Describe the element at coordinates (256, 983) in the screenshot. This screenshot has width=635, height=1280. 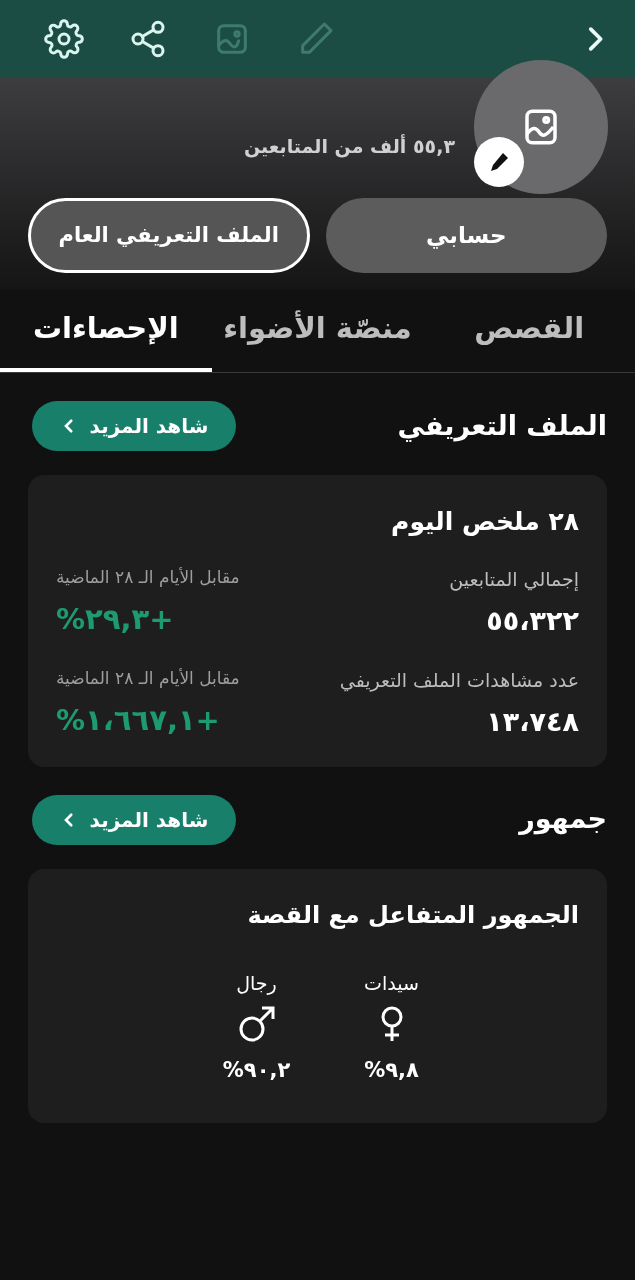
I see `gender-label: رجال` at that location.